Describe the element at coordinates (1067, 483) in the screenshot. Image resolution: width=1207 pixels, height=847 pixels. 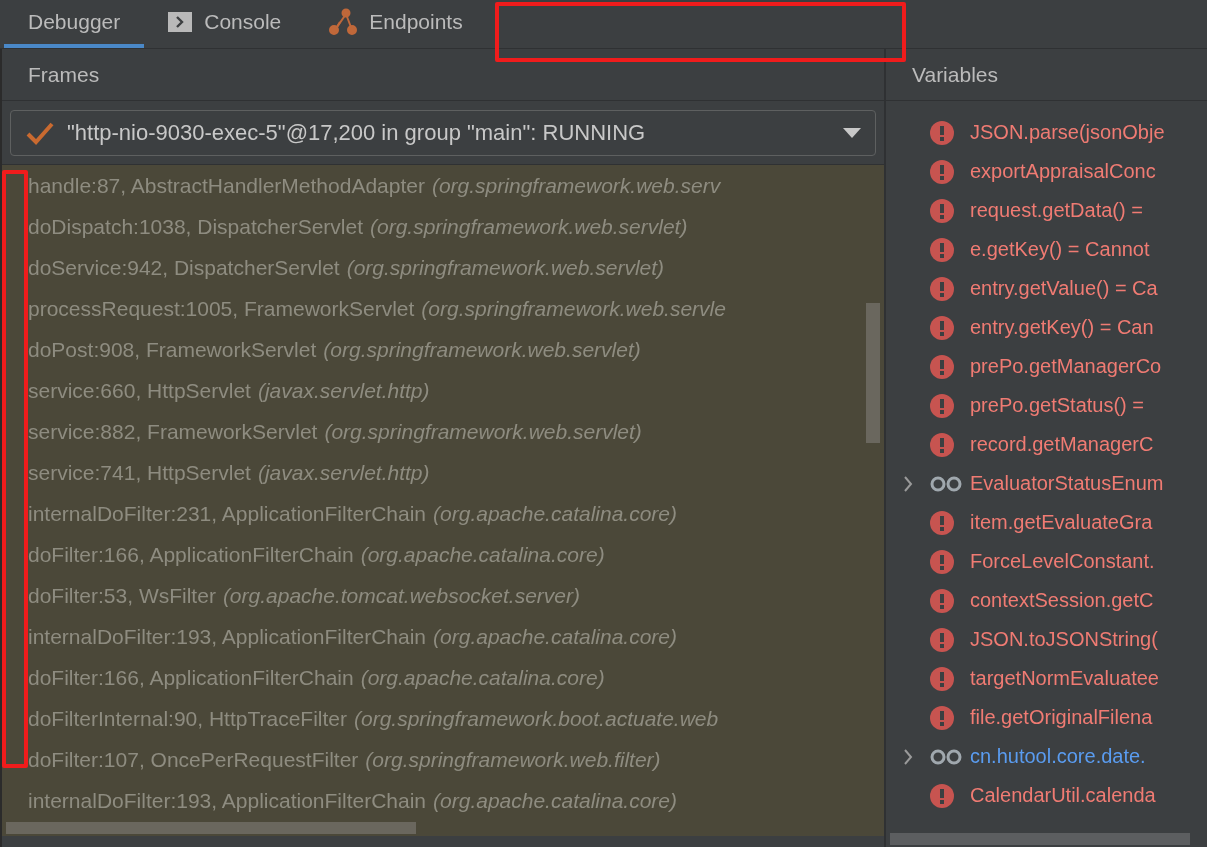
I see `variable-entry: EvaluatorStatusEnum` at that location.